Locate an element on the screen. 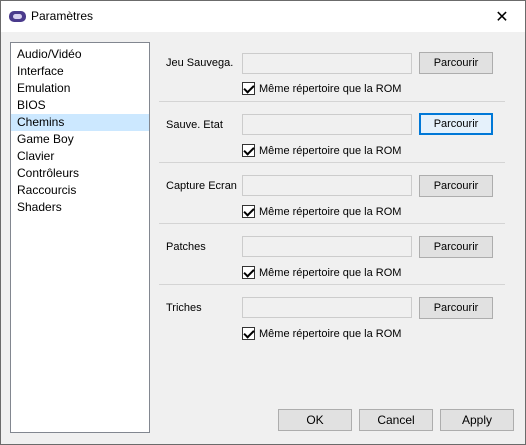  save-game-same-dir-checkbox: Même répertoire que la ROM is located at coordinates (321, 88).